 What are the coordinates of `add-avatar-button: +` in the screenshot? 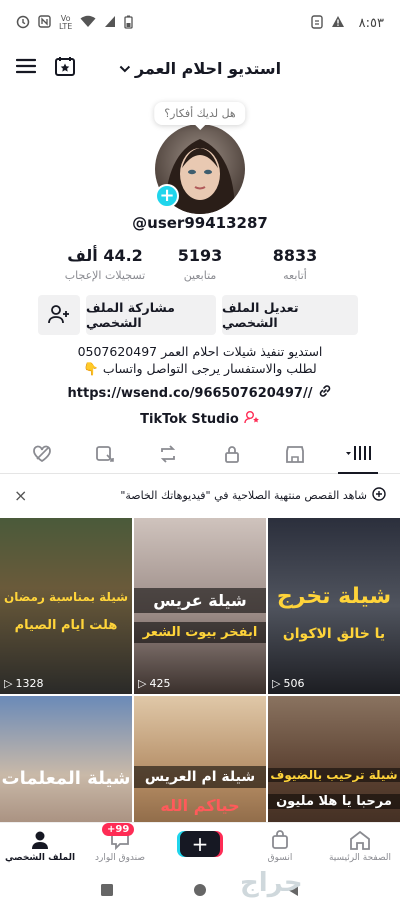 It's located at (167, 196).